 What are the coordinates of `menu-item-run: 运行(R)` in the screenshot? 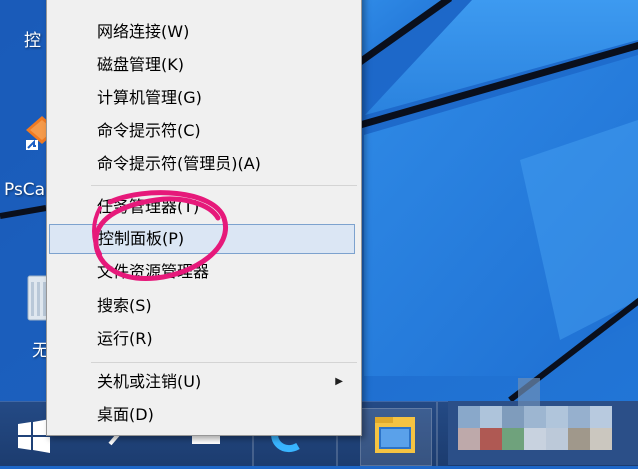 It's located at (203, 339).